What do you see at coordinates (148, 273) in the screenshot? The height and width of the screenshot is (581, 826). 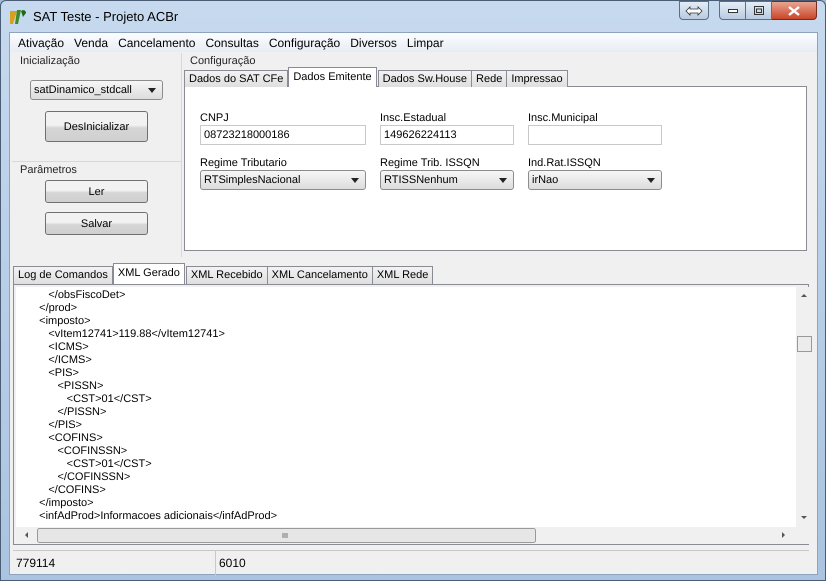 I see `tab: XML Gerado` at bounding box center [148, 273].